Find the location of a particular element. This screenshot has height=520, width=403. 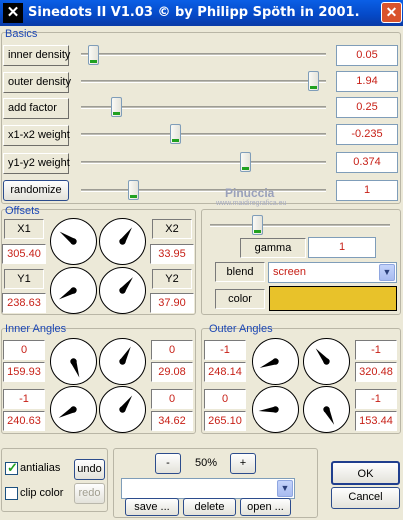

inner-angle-1-sign: 0 is located at coordinates (24, 350).